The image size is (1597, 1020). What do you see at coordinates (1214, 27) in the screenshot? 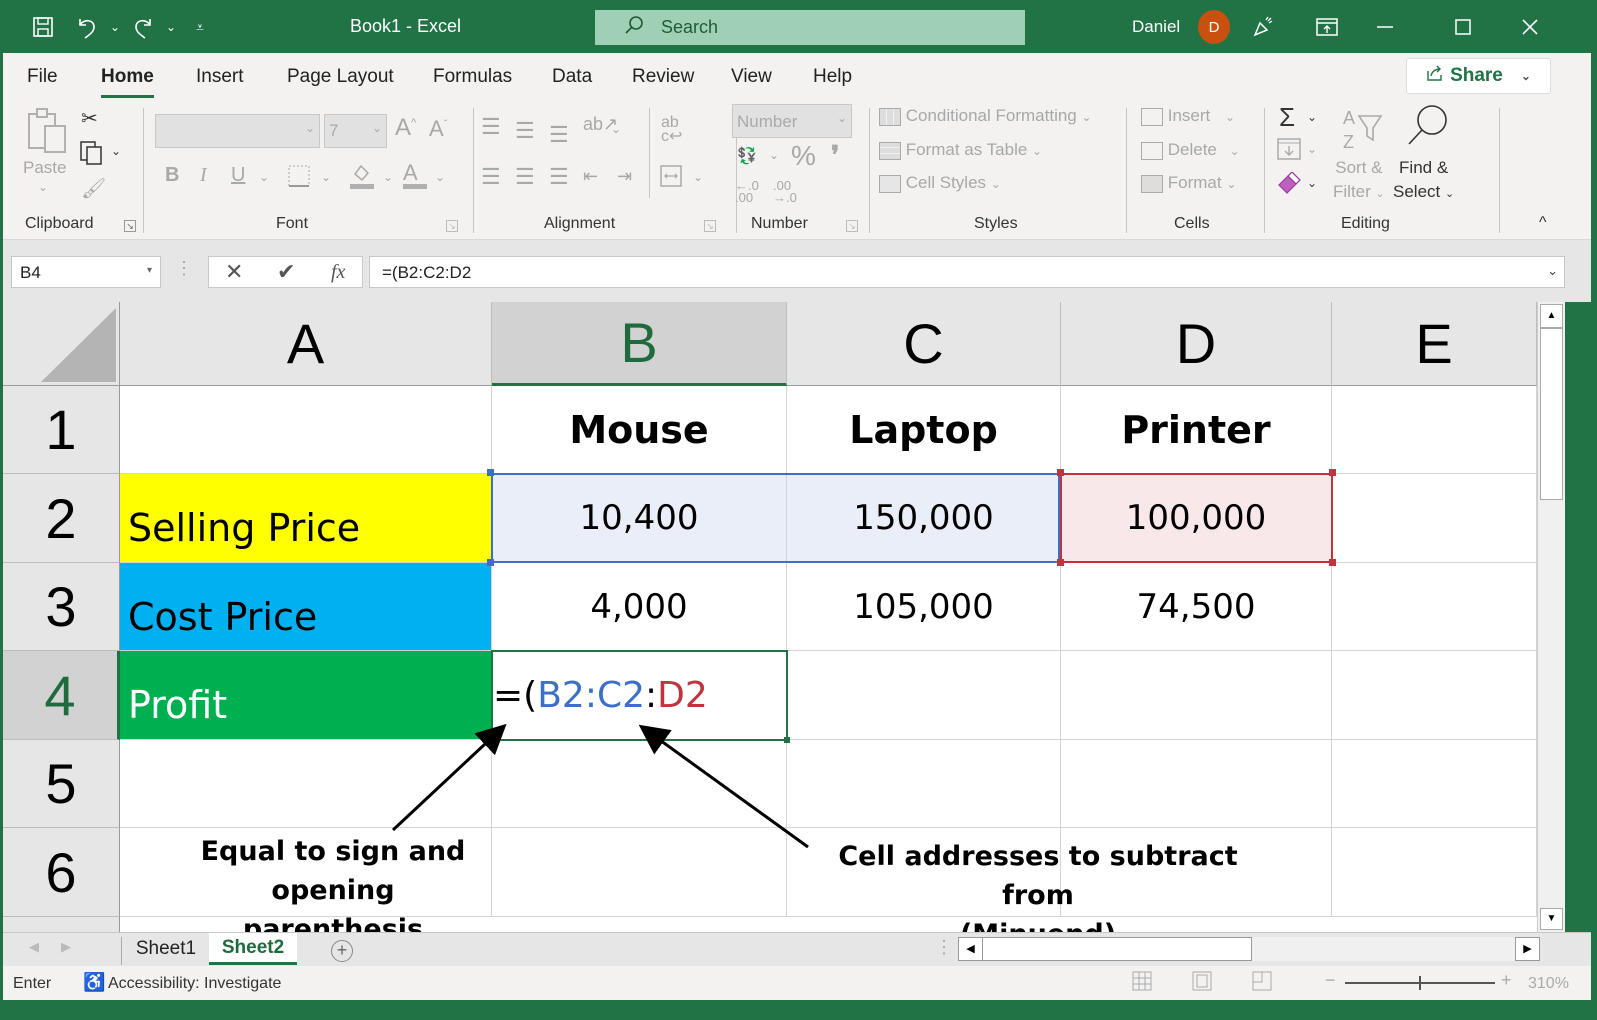
I see `avatar: D` at bounding box center [1214, 27].